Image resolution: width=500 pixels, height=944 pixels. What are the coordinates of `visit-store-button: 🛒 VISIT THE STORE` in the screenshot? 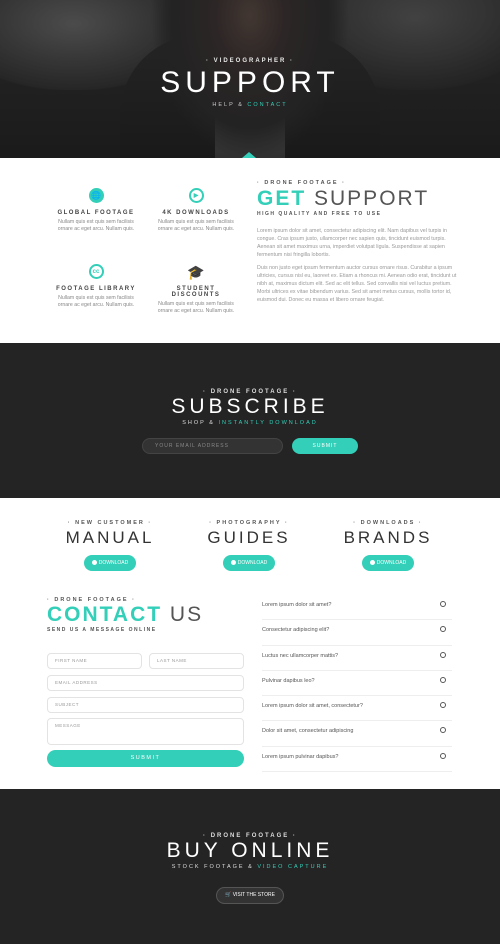 It's located at (250, 895).